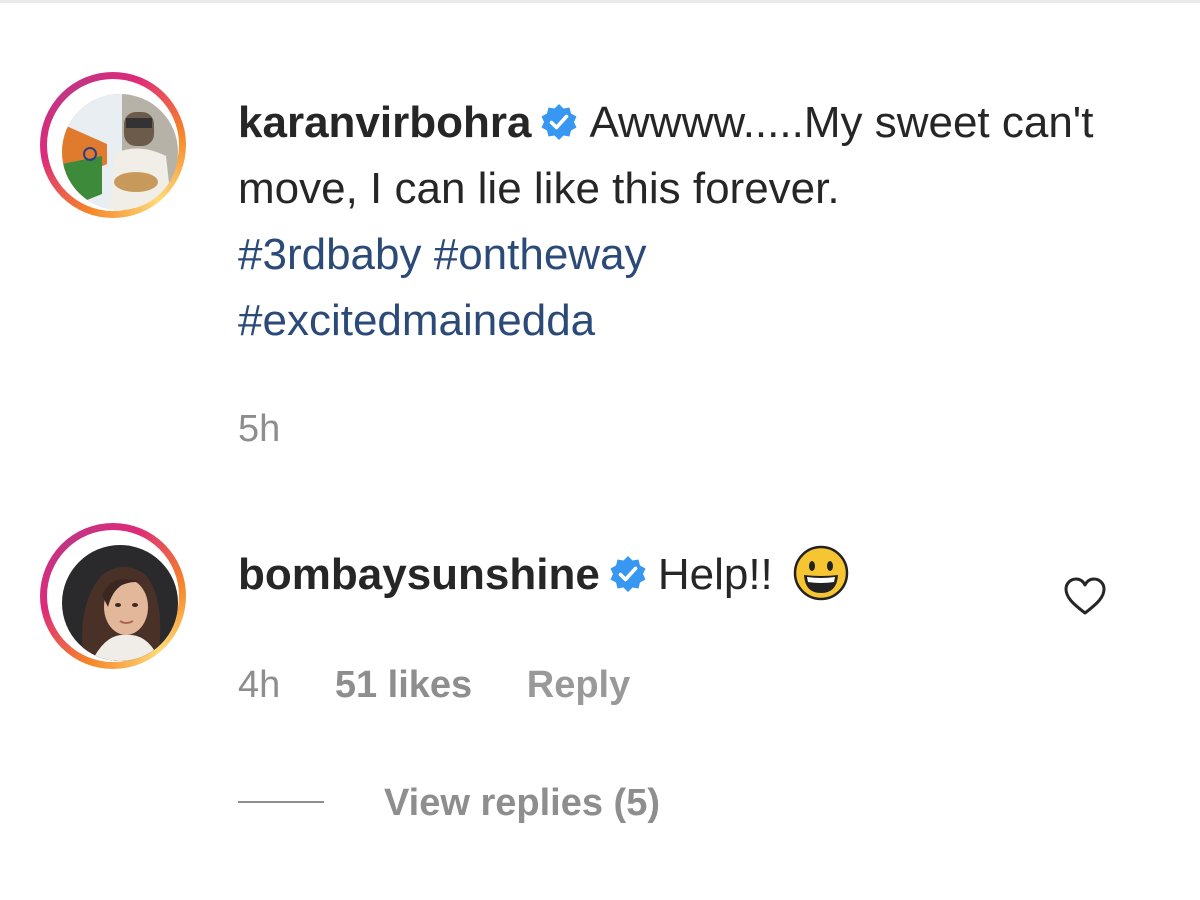  I want to click on comment-meta: 5h, so click(281, 429).